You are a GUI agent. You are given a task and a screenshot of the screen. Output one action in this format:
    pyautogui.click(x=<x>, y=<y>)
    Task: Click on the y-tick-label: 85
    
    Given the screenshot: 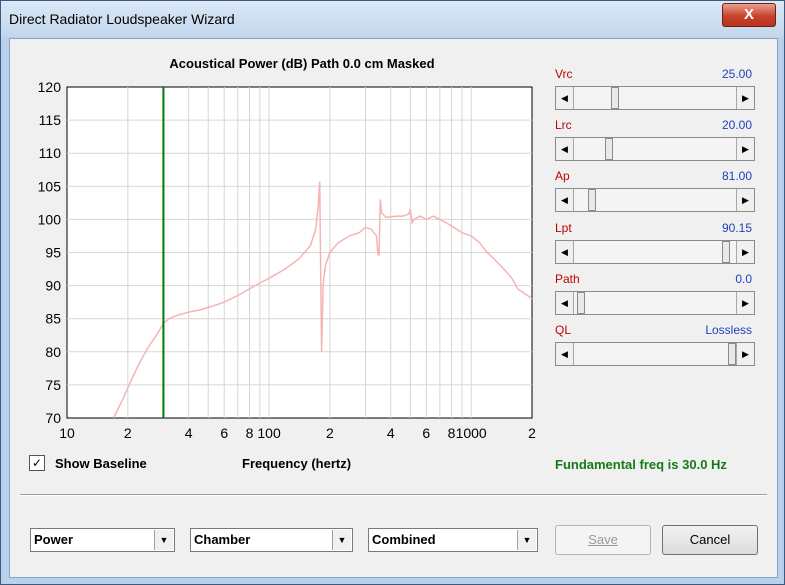 What is the action you would take?
    pyautogui.click(x=53, y=319)
    